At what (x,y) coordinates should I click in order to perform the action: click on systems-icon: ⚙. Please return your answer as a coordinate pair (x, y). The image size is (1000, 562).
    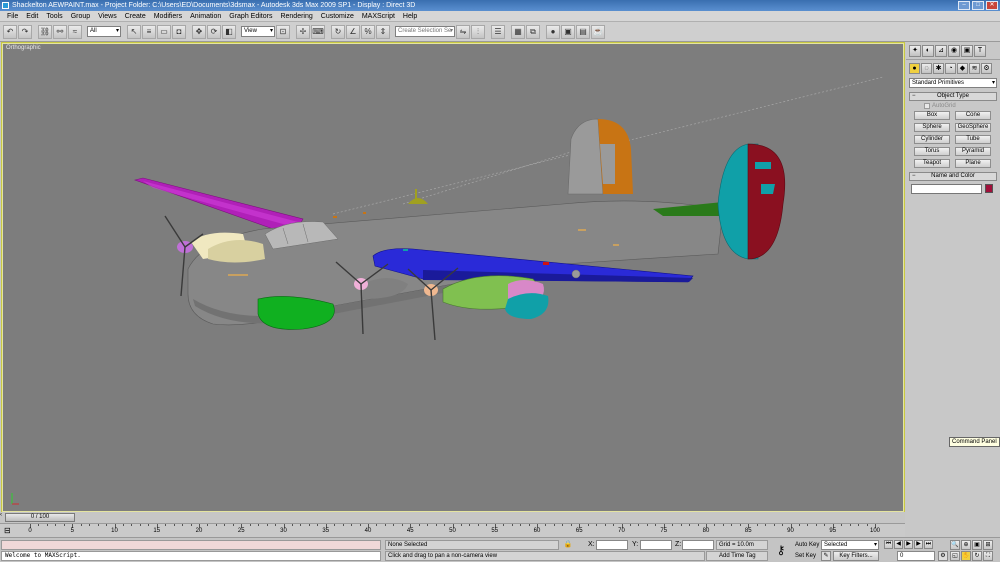
    Looking at the image, I should click on (986, 68).